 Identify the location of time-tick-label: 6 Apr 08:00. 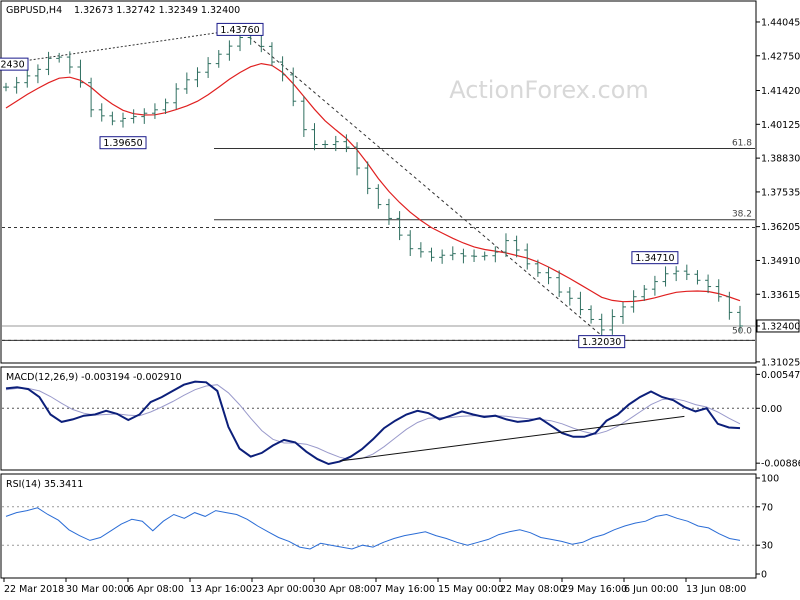
(156, 589).